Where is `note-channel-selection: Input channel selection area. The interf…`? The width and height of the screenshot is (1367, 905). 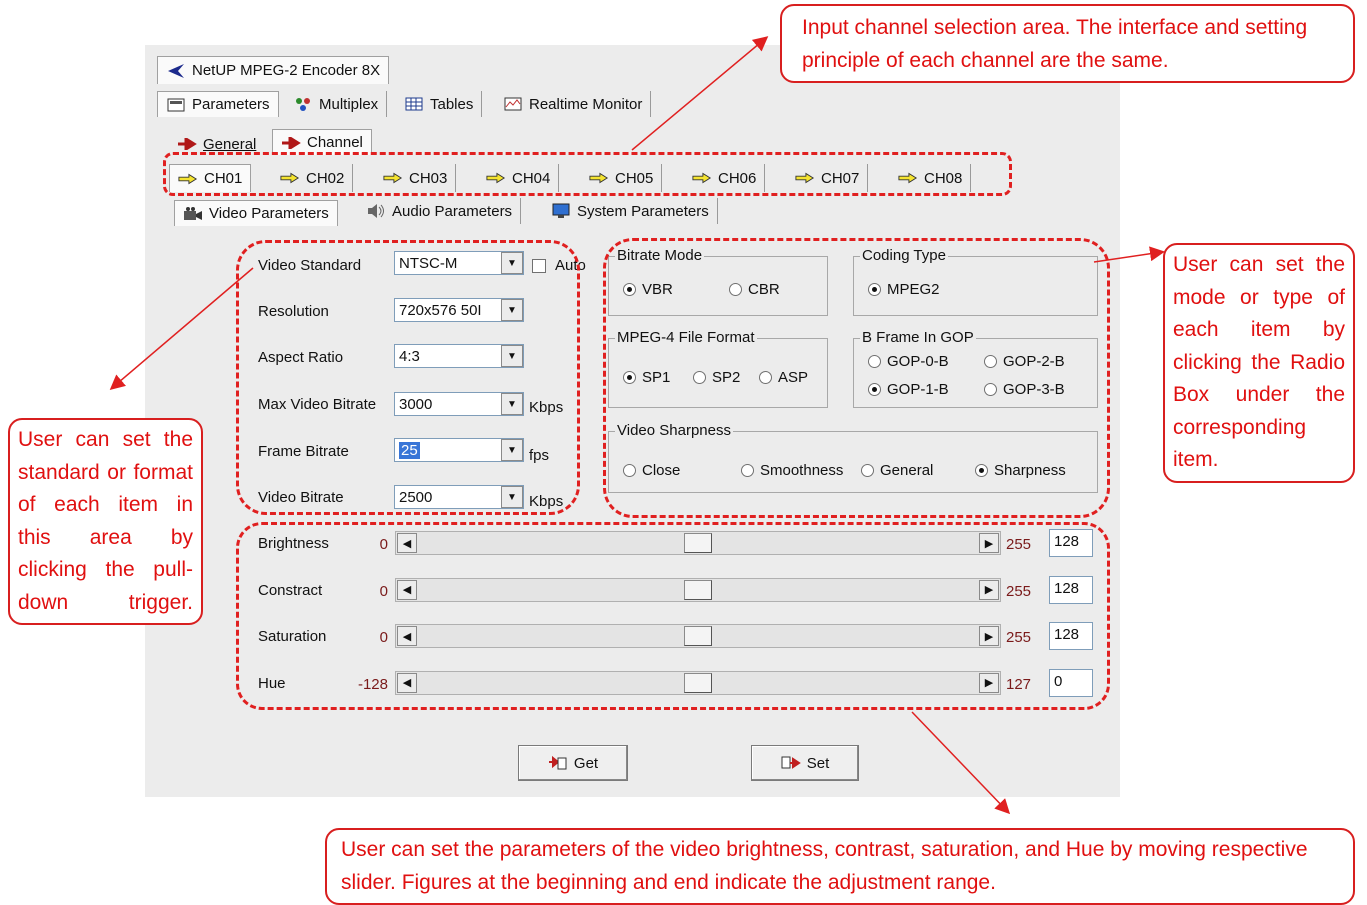
note-channel-selection: Input channel selection area. The interf… is located at coordinates (1067, 43).